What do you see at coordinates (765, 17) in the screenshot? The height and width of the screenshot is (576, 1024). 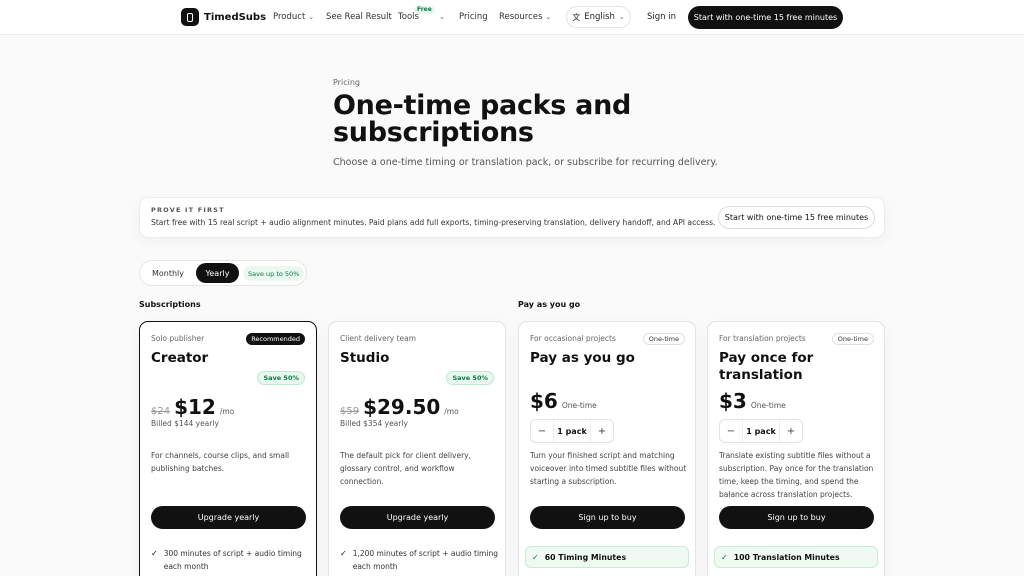 I see `start-free-button: Start with one-time 15 free minutes` at bounding box center [765, 17].